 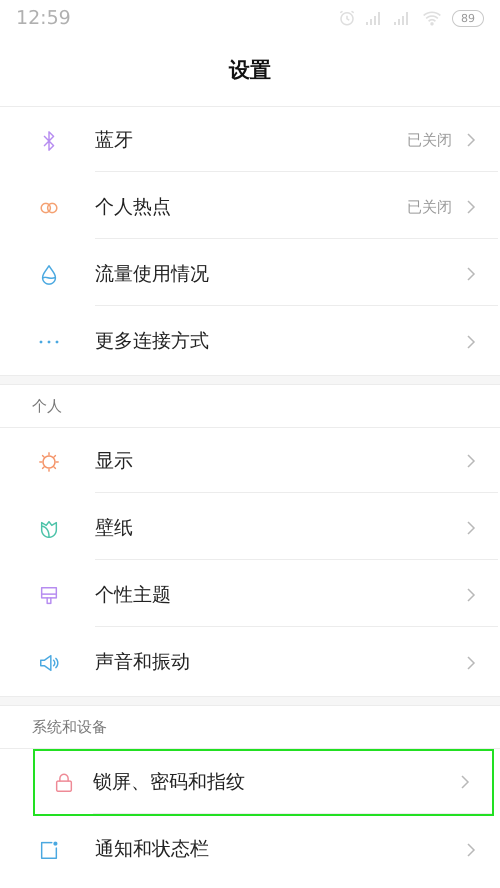 I want to click on row-label: 显示, so click(x=114, y=461).